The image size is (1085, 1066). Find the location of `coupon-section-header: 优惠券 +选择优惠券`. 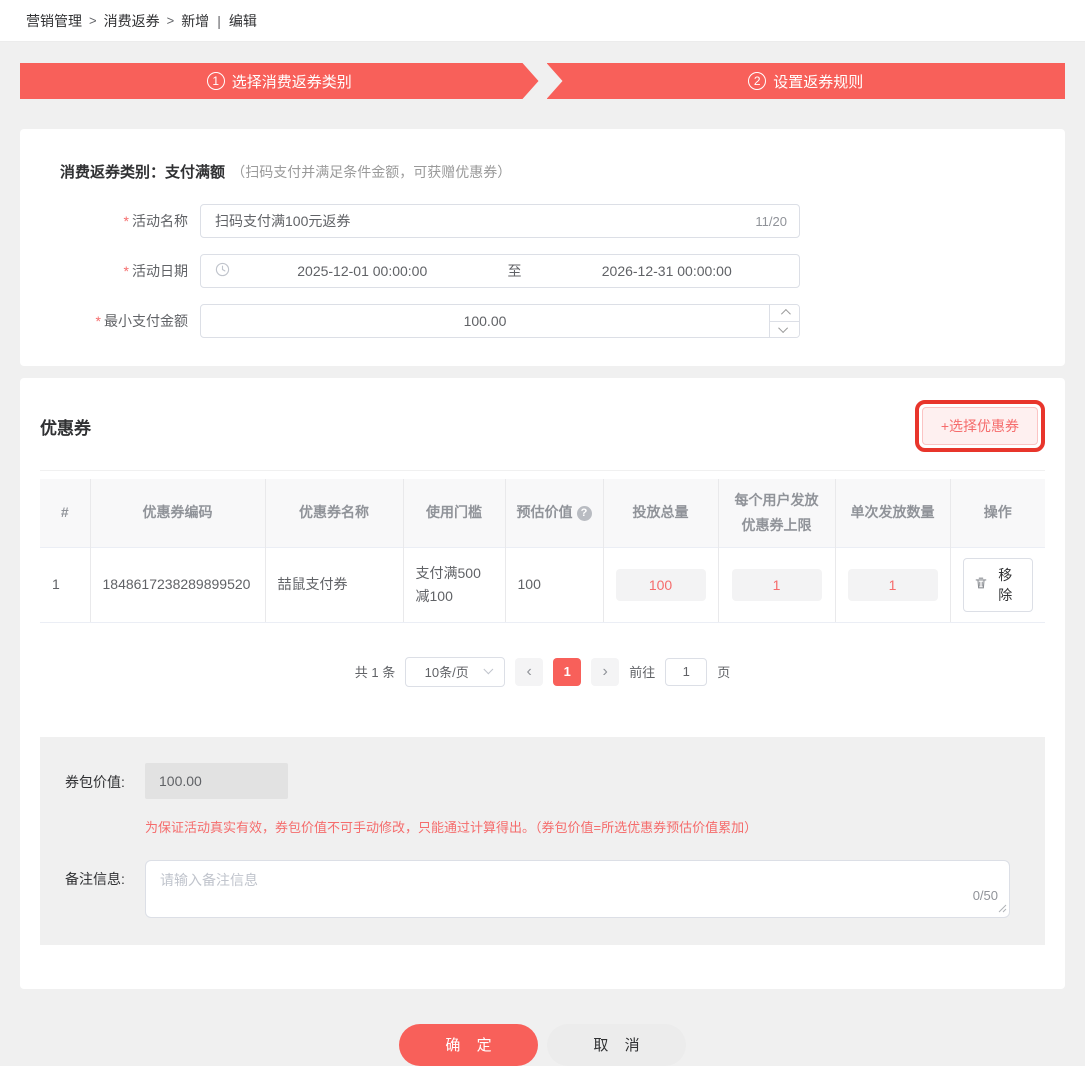

coupon-section-header: 优惠券 +选择优惠券 is located at coordinates (542, 435).